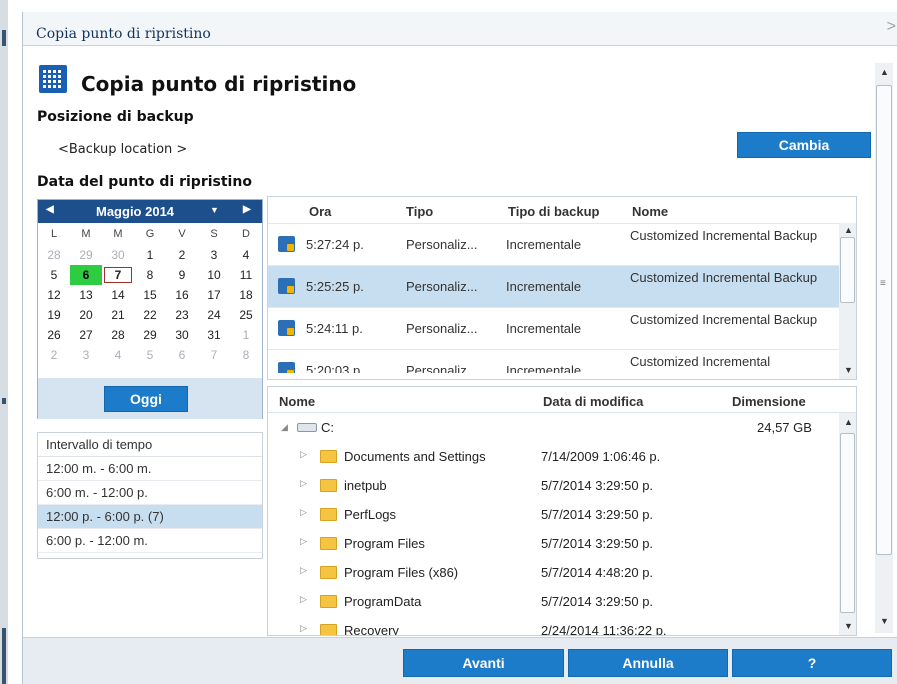 The width and height of the screenshot is (897, 684). I want to click on folder-name: Recovery, so click(371, 629).